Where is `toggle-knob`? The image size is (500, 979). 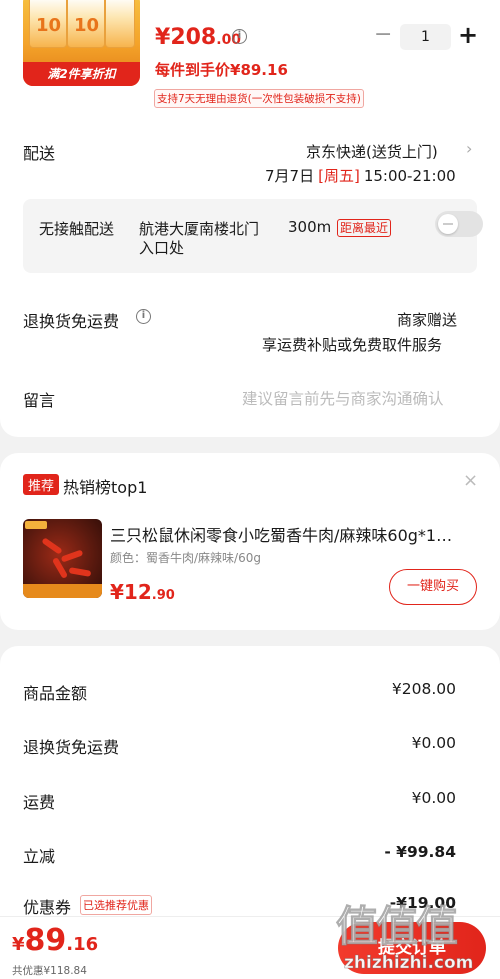 toggle-knob is located at coordinates (448, 224).